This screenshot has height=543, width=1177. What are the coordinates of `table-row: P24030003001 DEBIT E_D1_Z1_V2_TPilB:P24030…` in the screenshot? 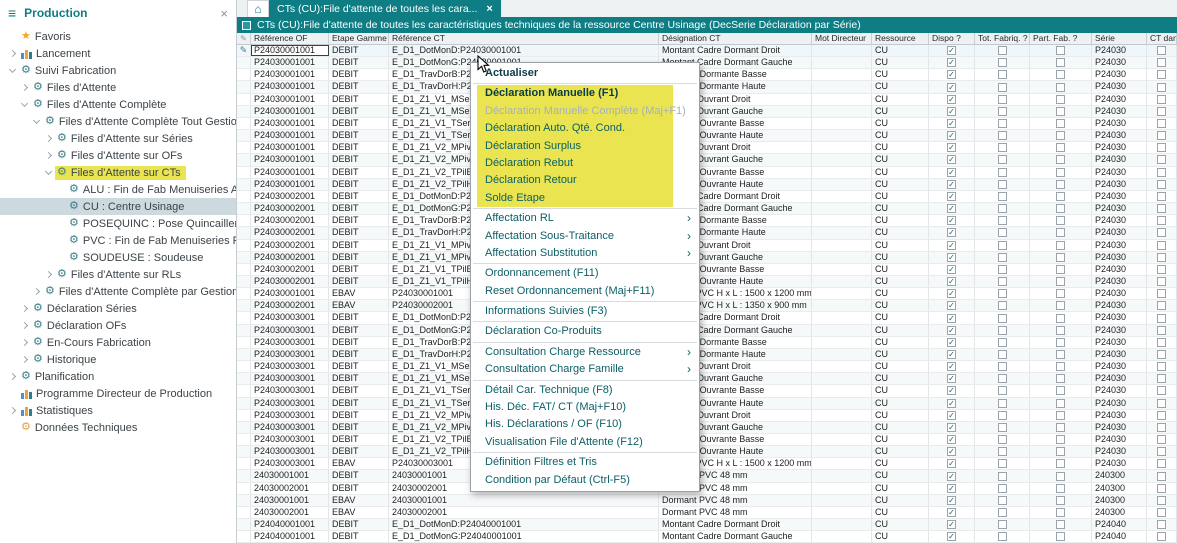 It's located at (707, 440).